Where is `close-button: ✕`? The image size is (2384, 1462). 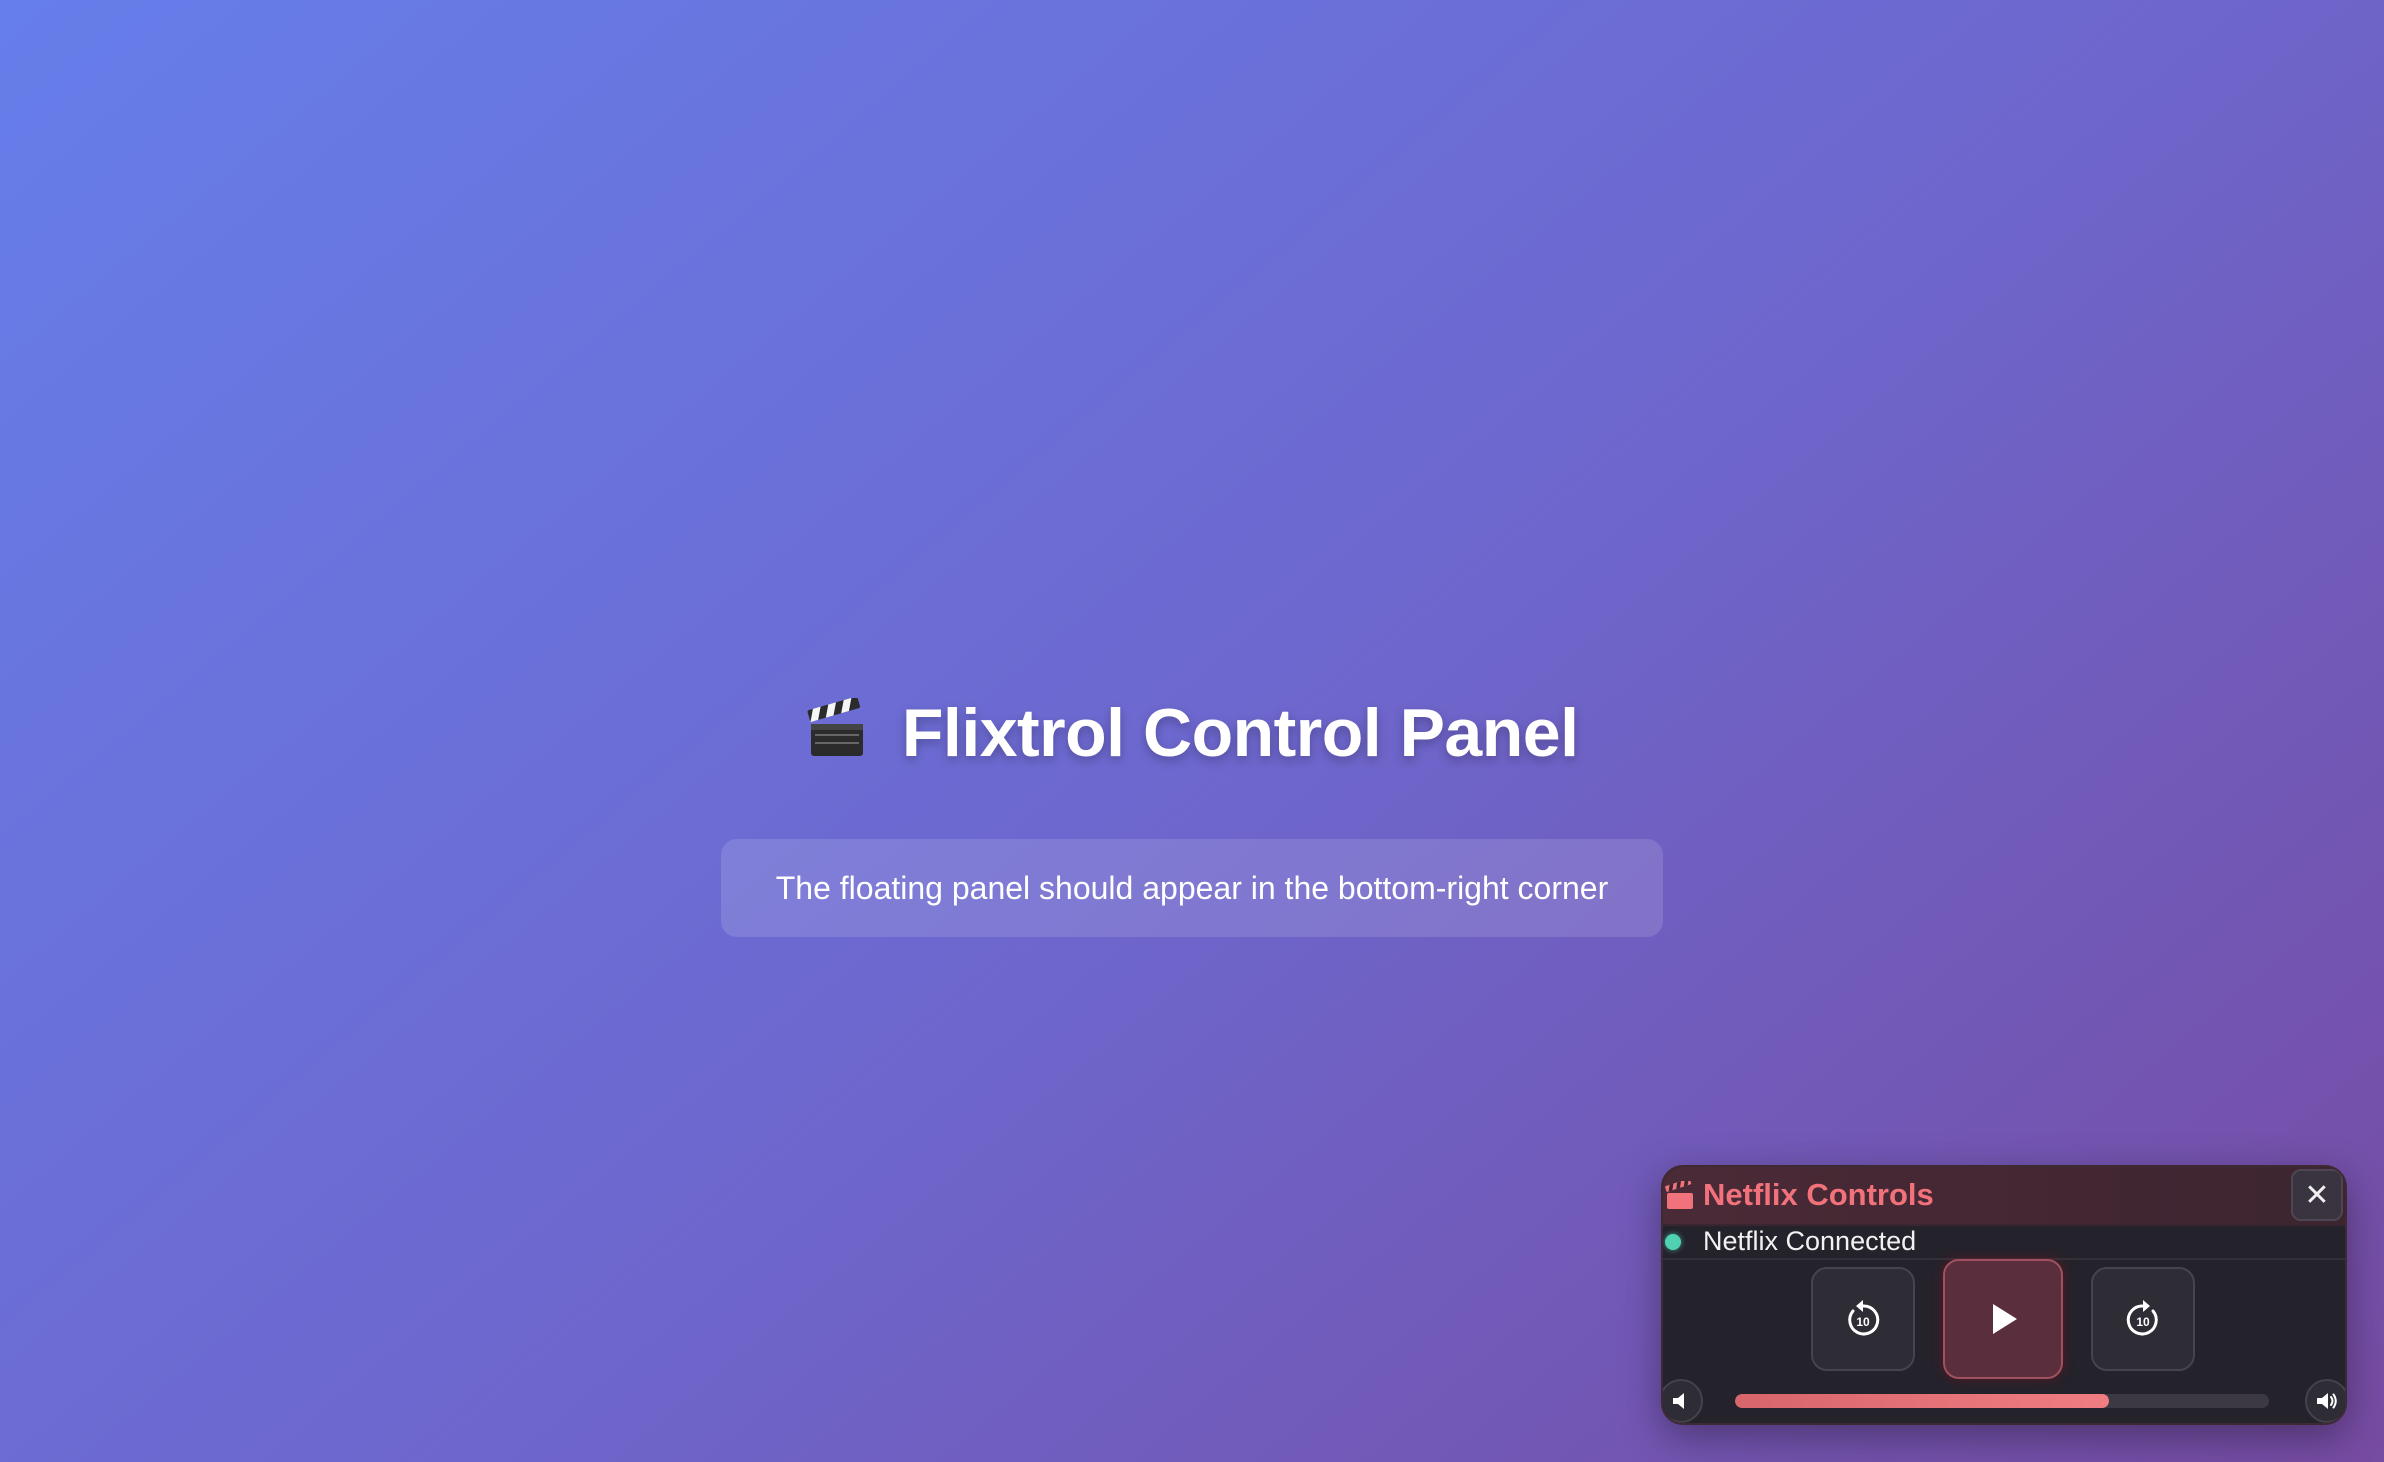
close-button: ✕ is located at coordinates (2317, 1195).